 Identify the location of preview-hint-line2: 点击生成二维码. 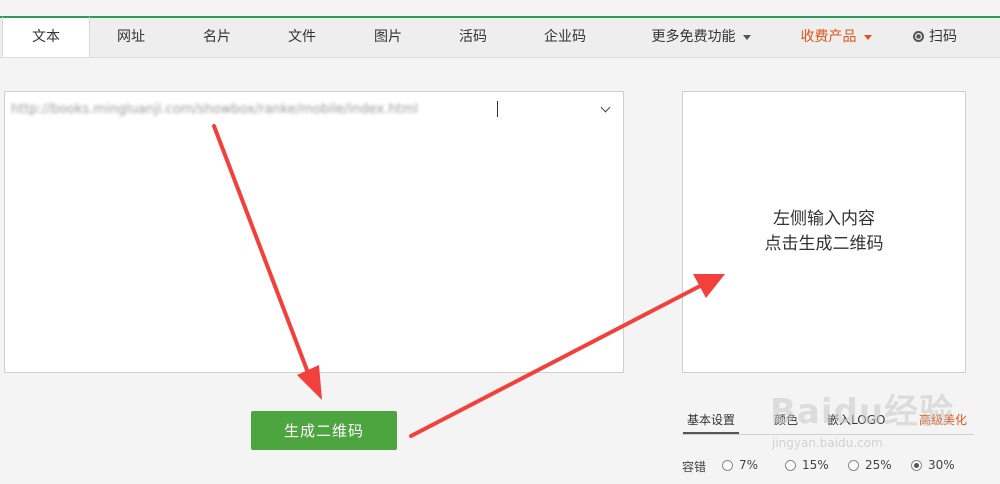
(824, 244).